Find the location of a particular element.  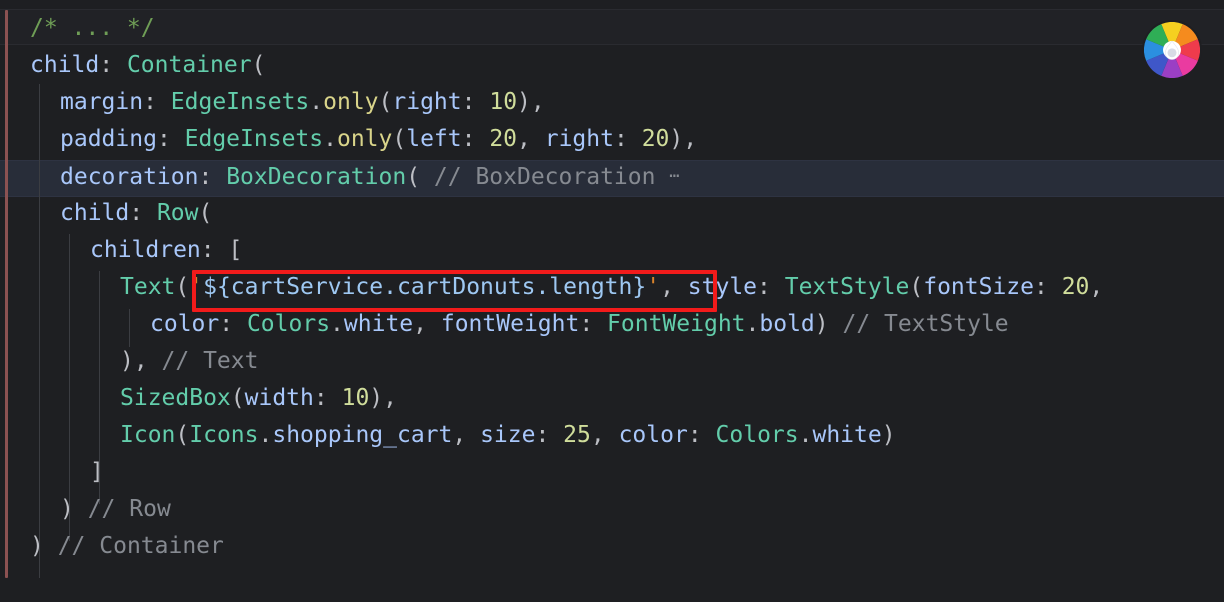

code-token: padding is located at coordinates (108, 139).